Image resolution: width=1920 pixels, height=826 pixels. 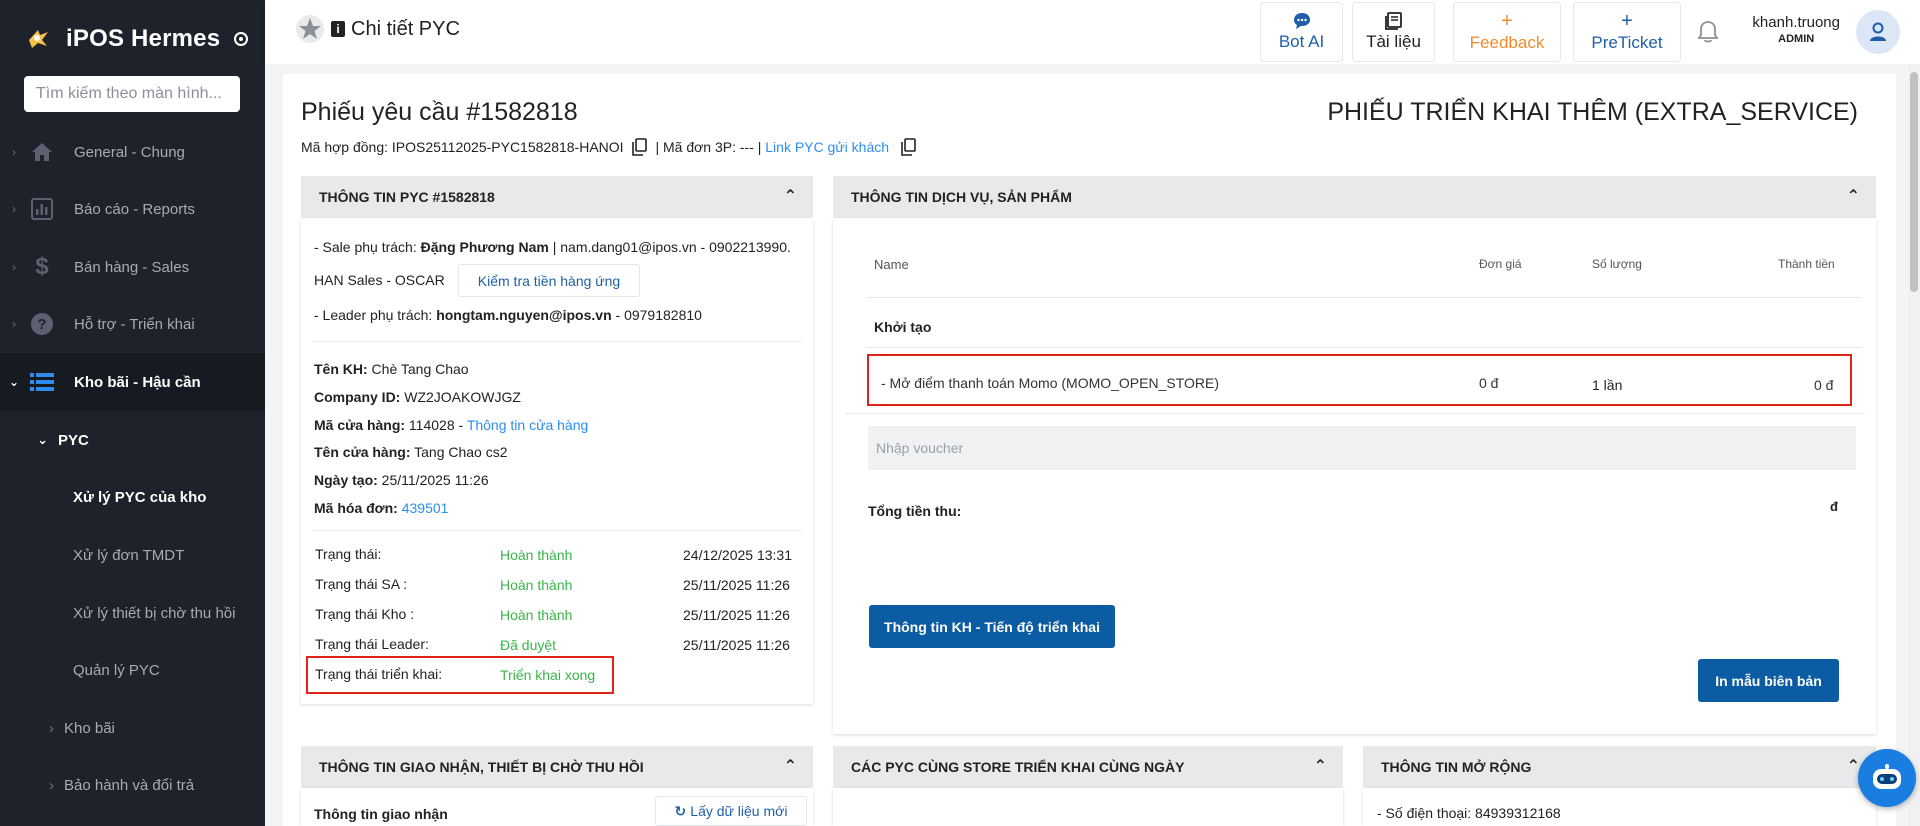 I want to click on sidebar-item-general: › General - Chung, so click(x=132, y=152).